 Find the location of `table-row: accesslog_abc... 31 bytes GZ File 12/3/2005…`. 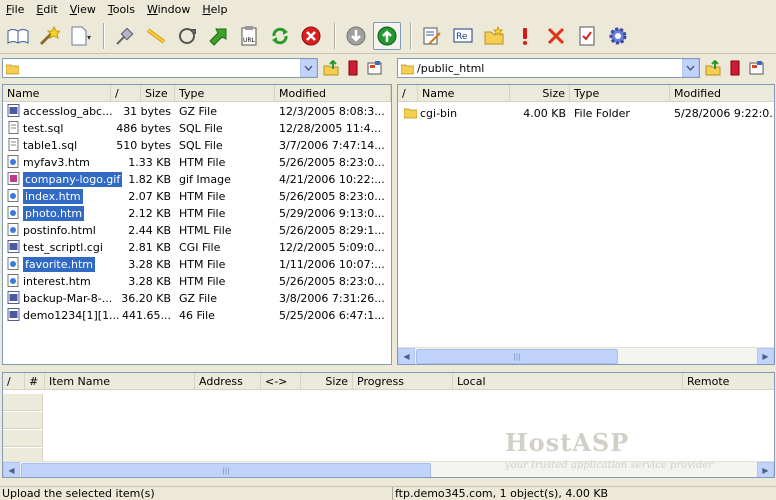

table-row: accesslog_abc... 31 bytes GZ File 12/3/2005… is located at coordinates (197, 111).